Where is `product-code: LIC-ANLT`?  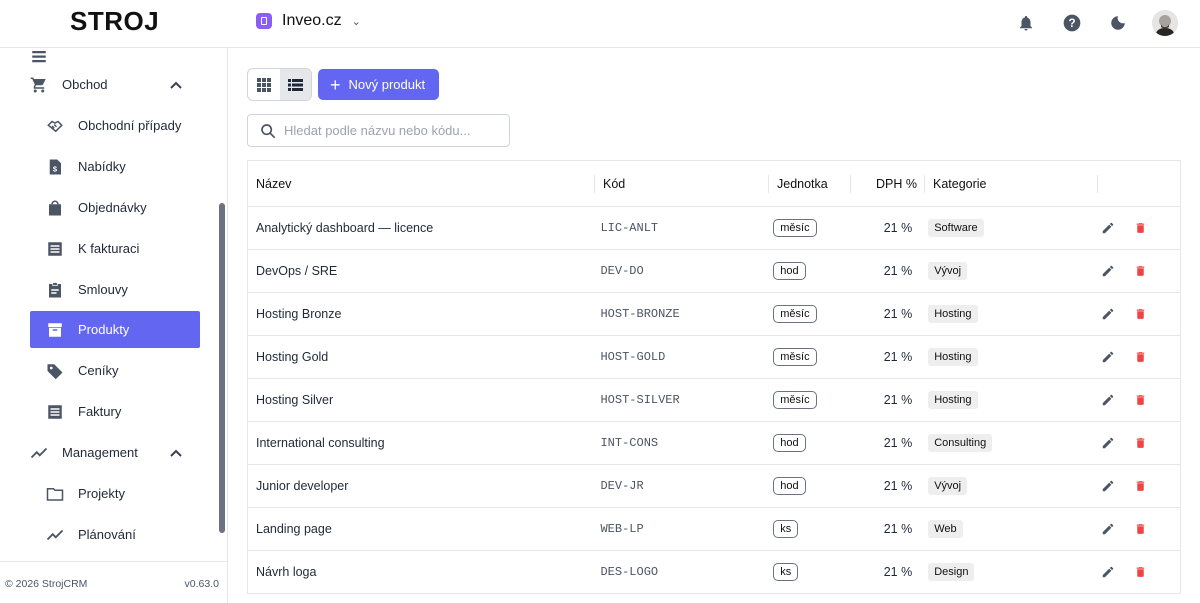
product-code: LIC-ANLT is located at coordinates (629, 228).